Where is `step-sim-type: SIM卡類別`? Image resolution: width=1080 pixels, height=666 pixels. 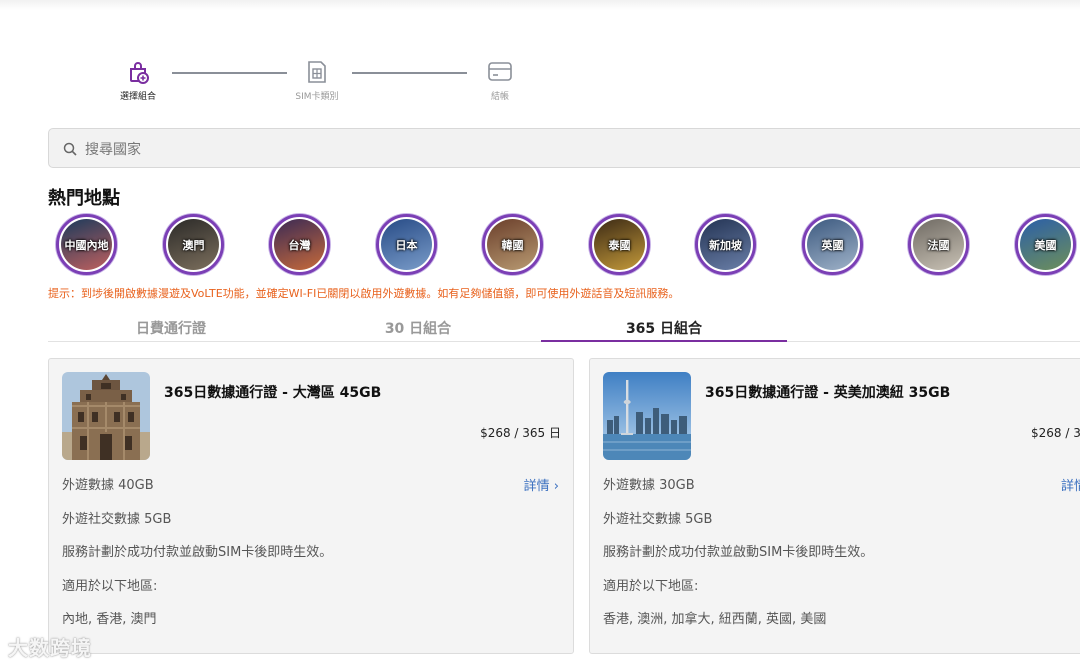 step-sim-type: SIM卡類別 is located at coordinates (317, 81).